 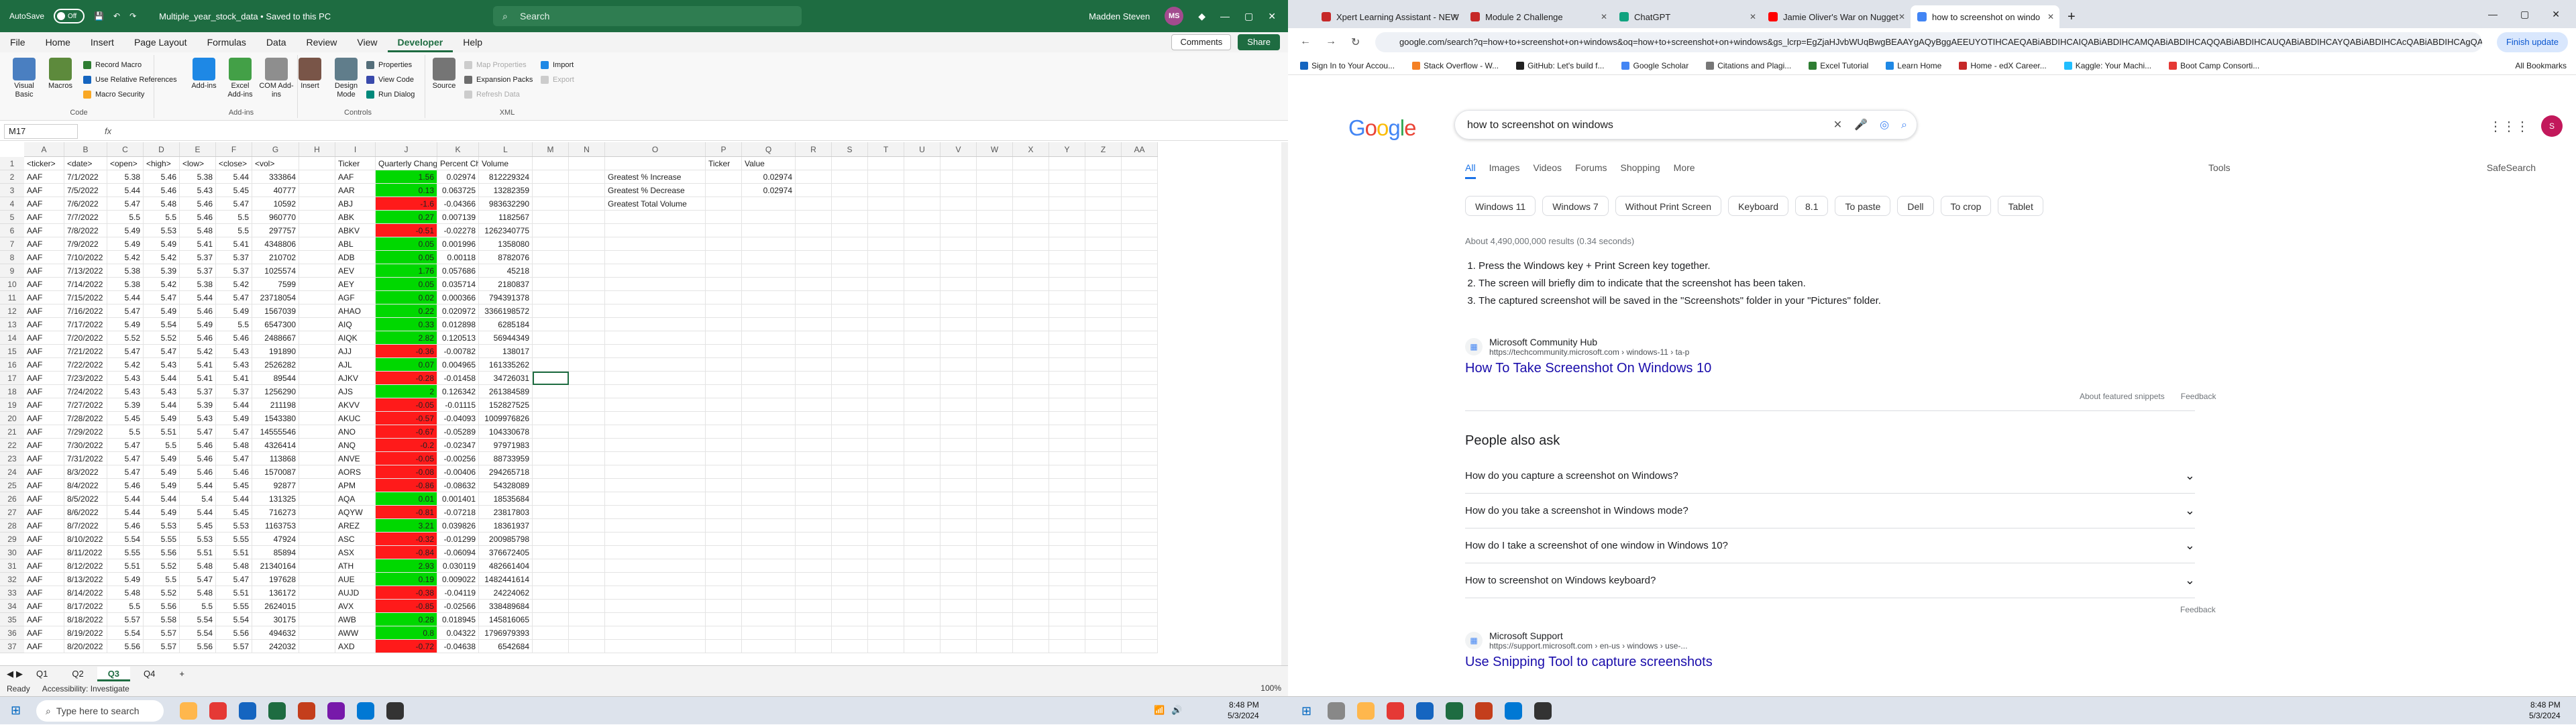 What do you see at coordinates (1830, 580) in the screenshot?
I see `paa-question: How to screenshot on Windows keyboard? ⌄` at bounding box center [1830, 580].